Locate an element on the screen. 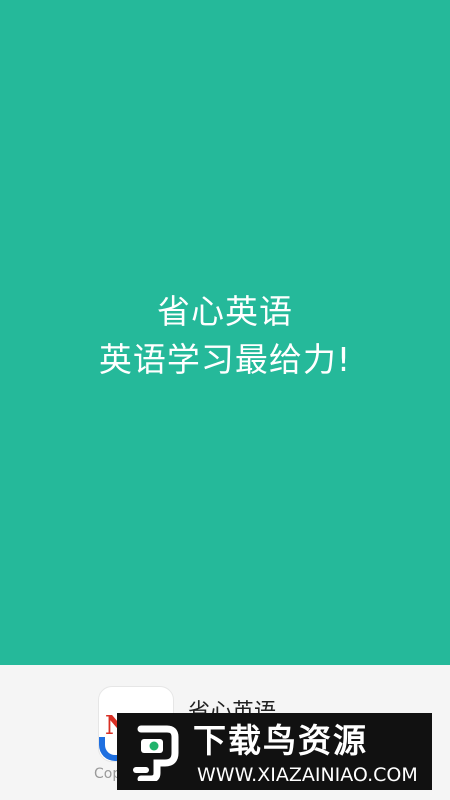  watermark-title: 下载鸟资源 is located at coordinates (280, 740).